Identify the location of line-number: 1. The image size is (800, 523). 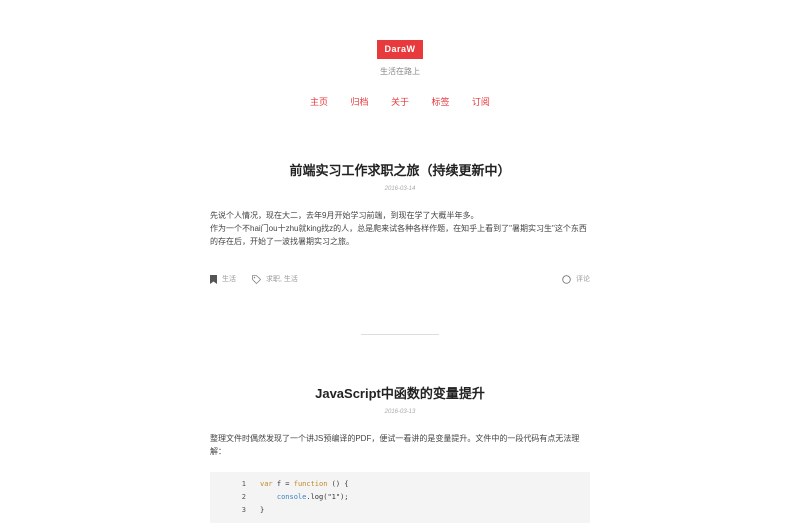
(243, 484).